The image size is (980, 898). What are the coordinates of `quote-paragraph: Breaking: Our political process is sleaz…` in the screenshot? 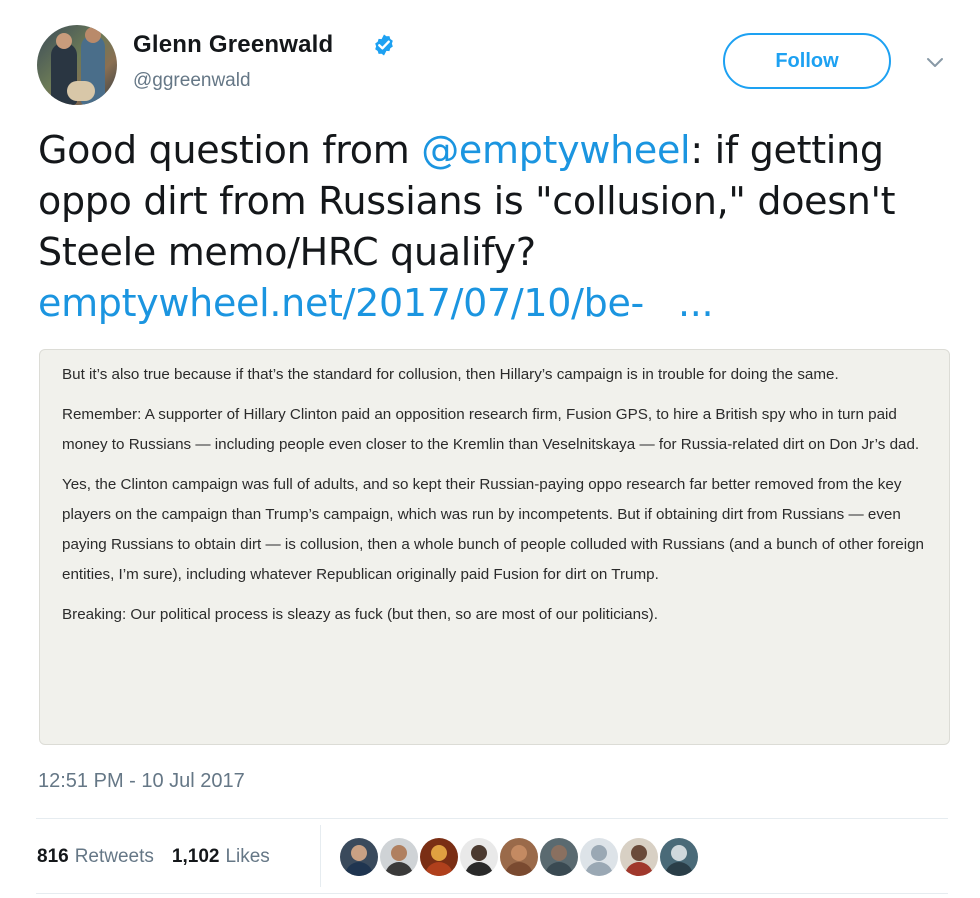 It's located at (360, 614).